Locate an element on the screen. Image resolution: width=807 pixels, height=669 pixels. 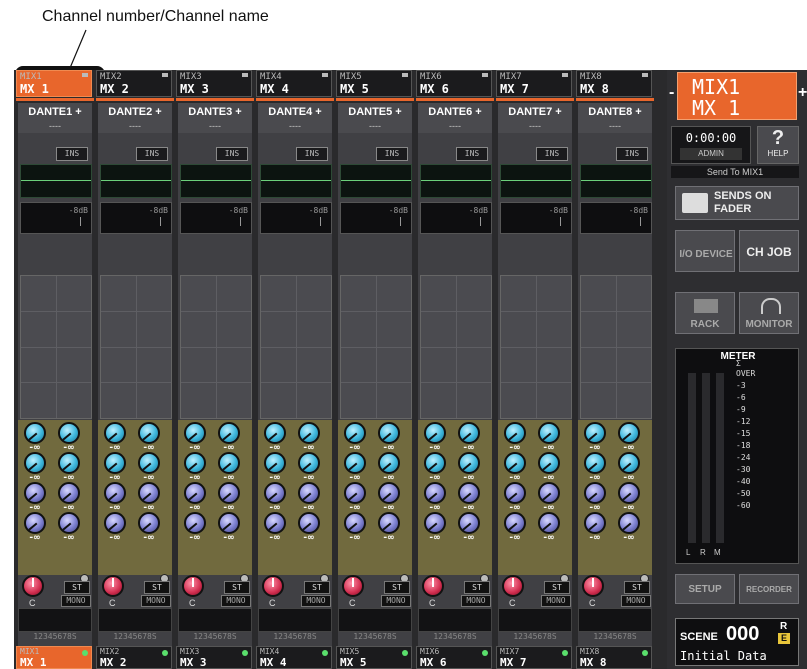
channel-tab: MIX3 MX 3 is located at coordinates (214, 83).